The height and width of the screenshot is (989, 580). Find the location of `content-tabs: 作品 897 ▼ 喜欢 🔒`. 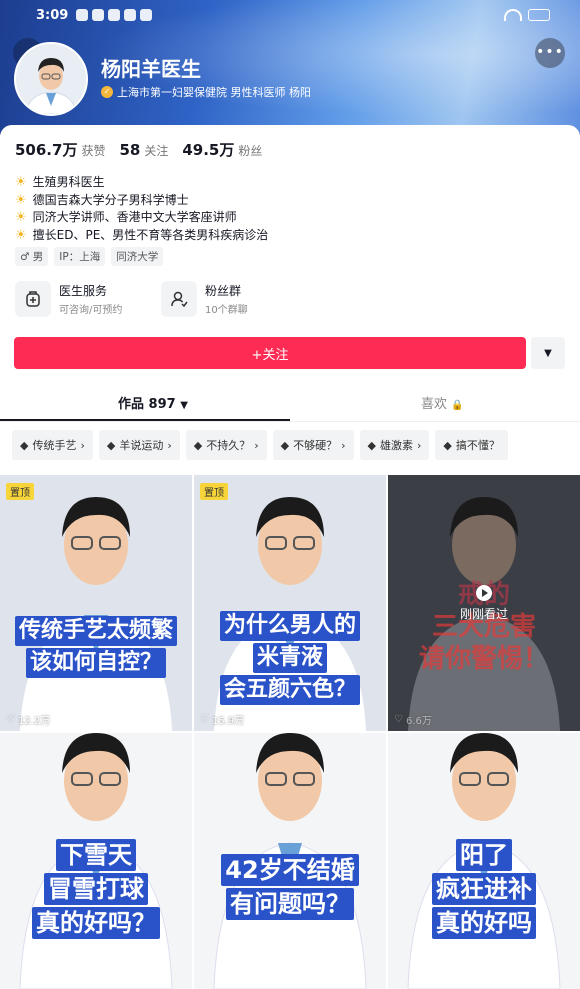

content-tabs: 作品 897 ▼ 喜欢 🔒 is located at coordinates (290, 403).